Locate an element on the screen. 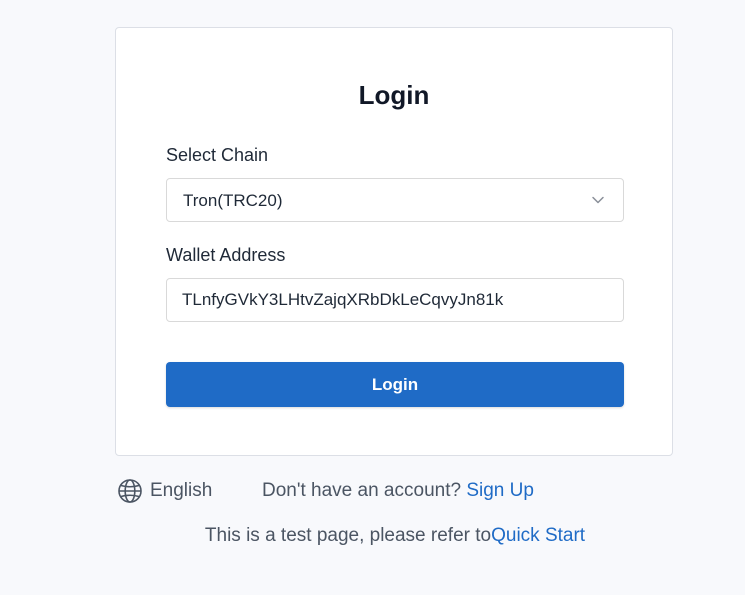 The width and height of the screenshot is (745, 595). signup-link: Sign Up is located at coordinates (500, 490).